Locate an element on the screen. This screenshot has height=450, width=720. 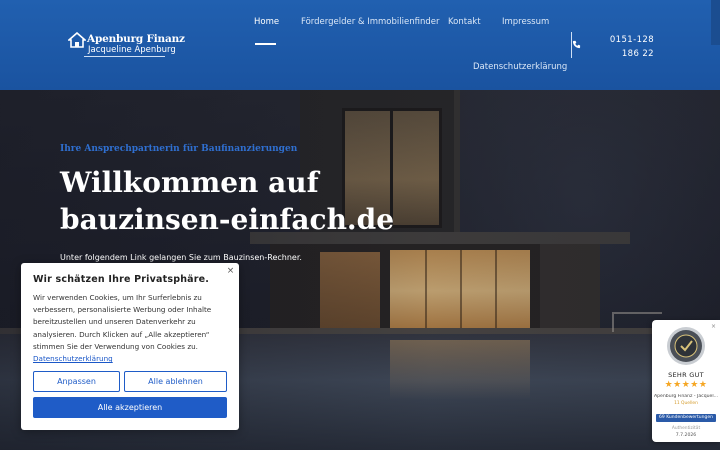
header-edge-strip is located at coordinates (715, 22).